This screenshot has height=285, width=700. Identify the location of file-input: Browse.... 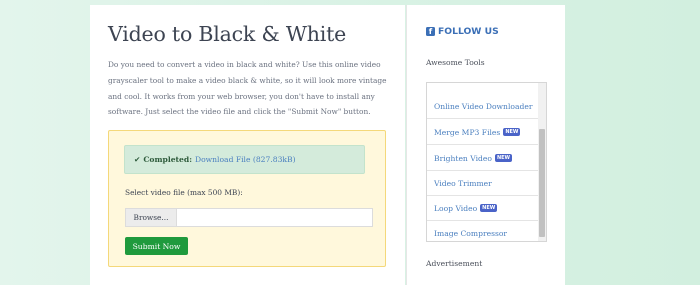
(249, 217).